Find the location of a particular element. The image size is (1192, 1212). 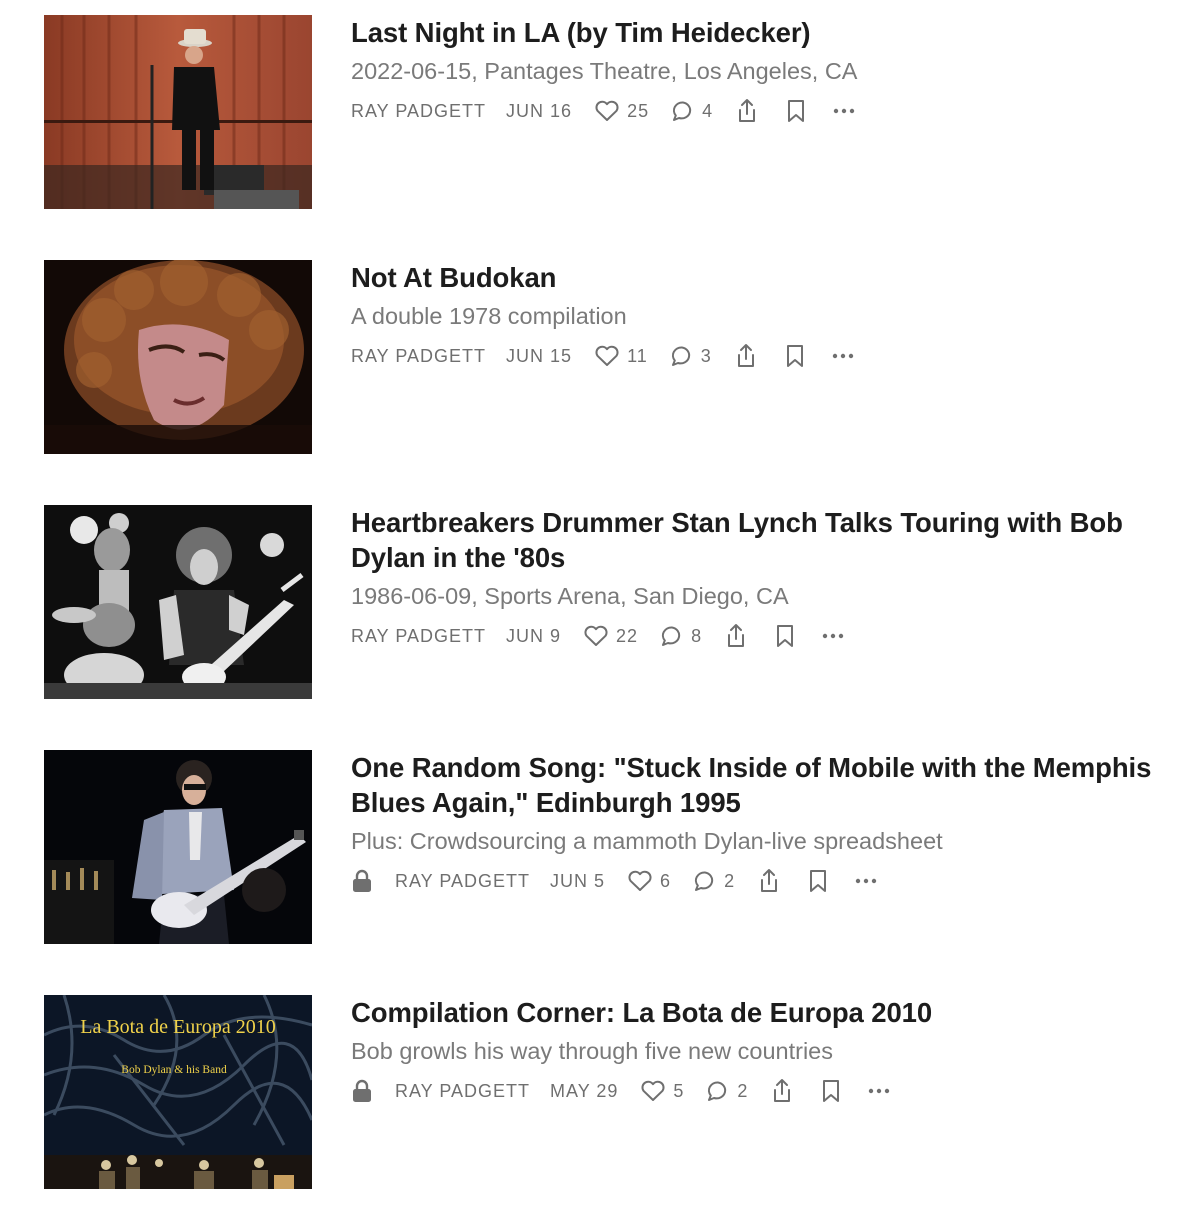

post-meta: RAY PADGETT MAY 29 5 2 is located at coordinates (771, 1091).